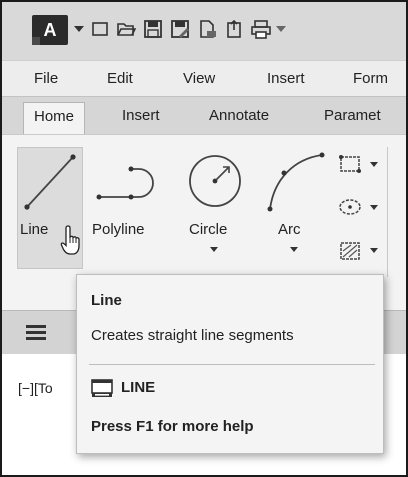  Describe the element at coordinates (192, 335) in the screenshot. I see `tooltip-description: Creates straight line segments` at that location.